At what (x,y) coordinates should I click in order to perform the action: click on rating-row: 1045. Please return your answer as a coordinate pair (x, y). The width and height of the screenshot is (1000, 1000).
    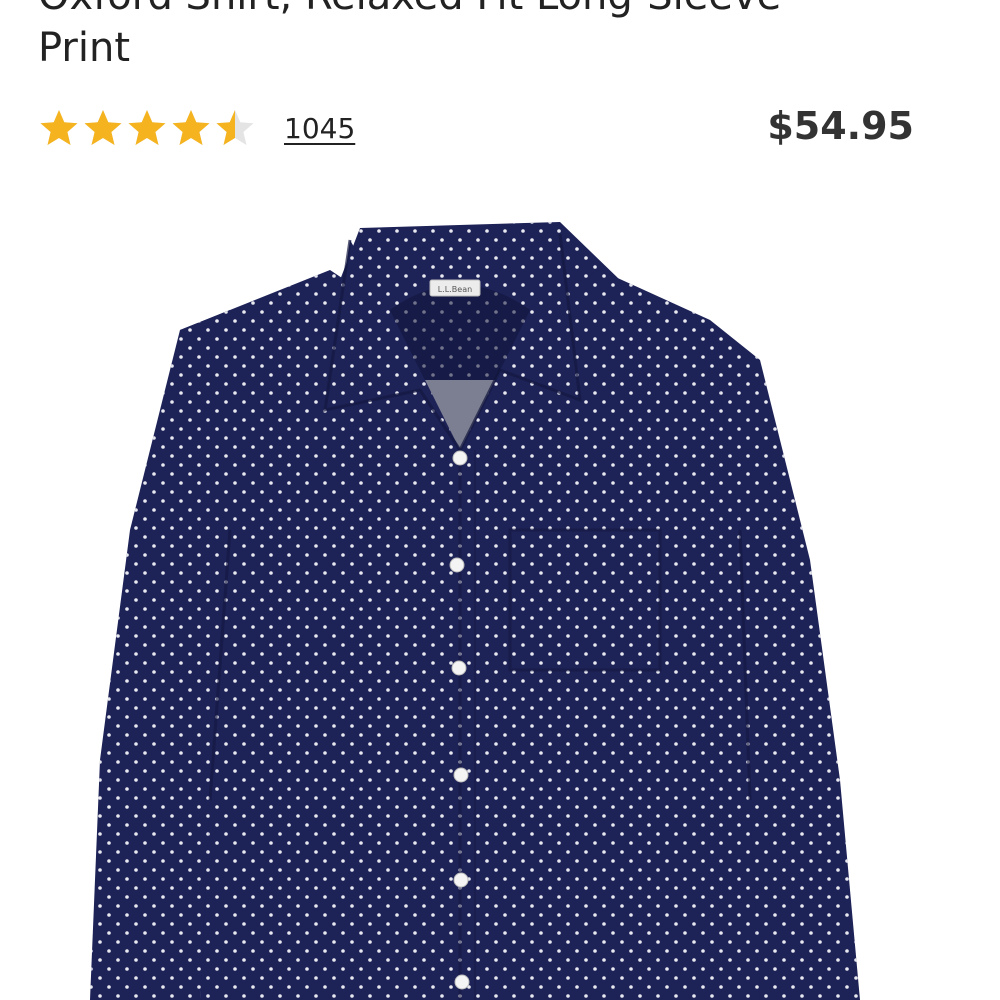
    Looking at the image, I should click on (196, 128).